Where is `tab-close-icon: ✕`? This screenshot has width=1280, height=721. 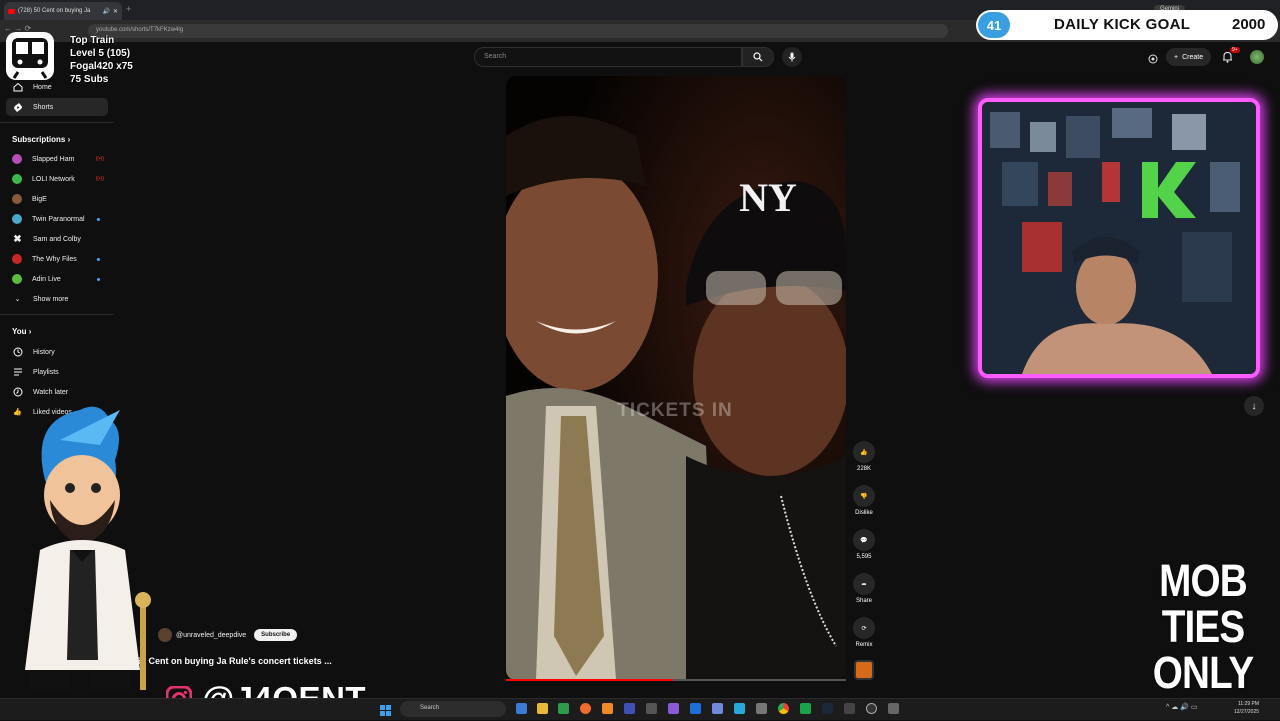 tab-close-icon: ✕ is located at coordinates (115, 11).